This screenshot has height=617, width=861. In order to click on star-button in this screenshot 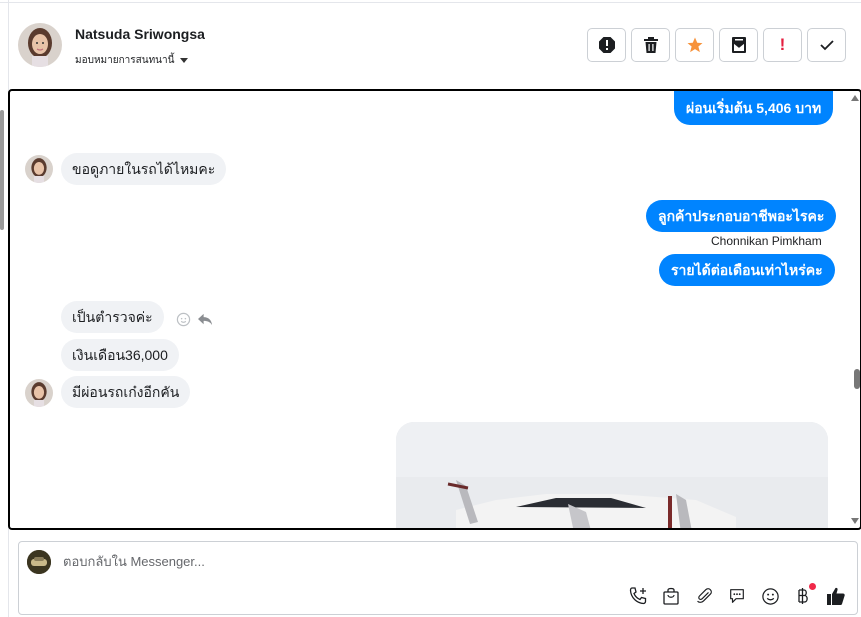, I will do `click(694, 45)`.